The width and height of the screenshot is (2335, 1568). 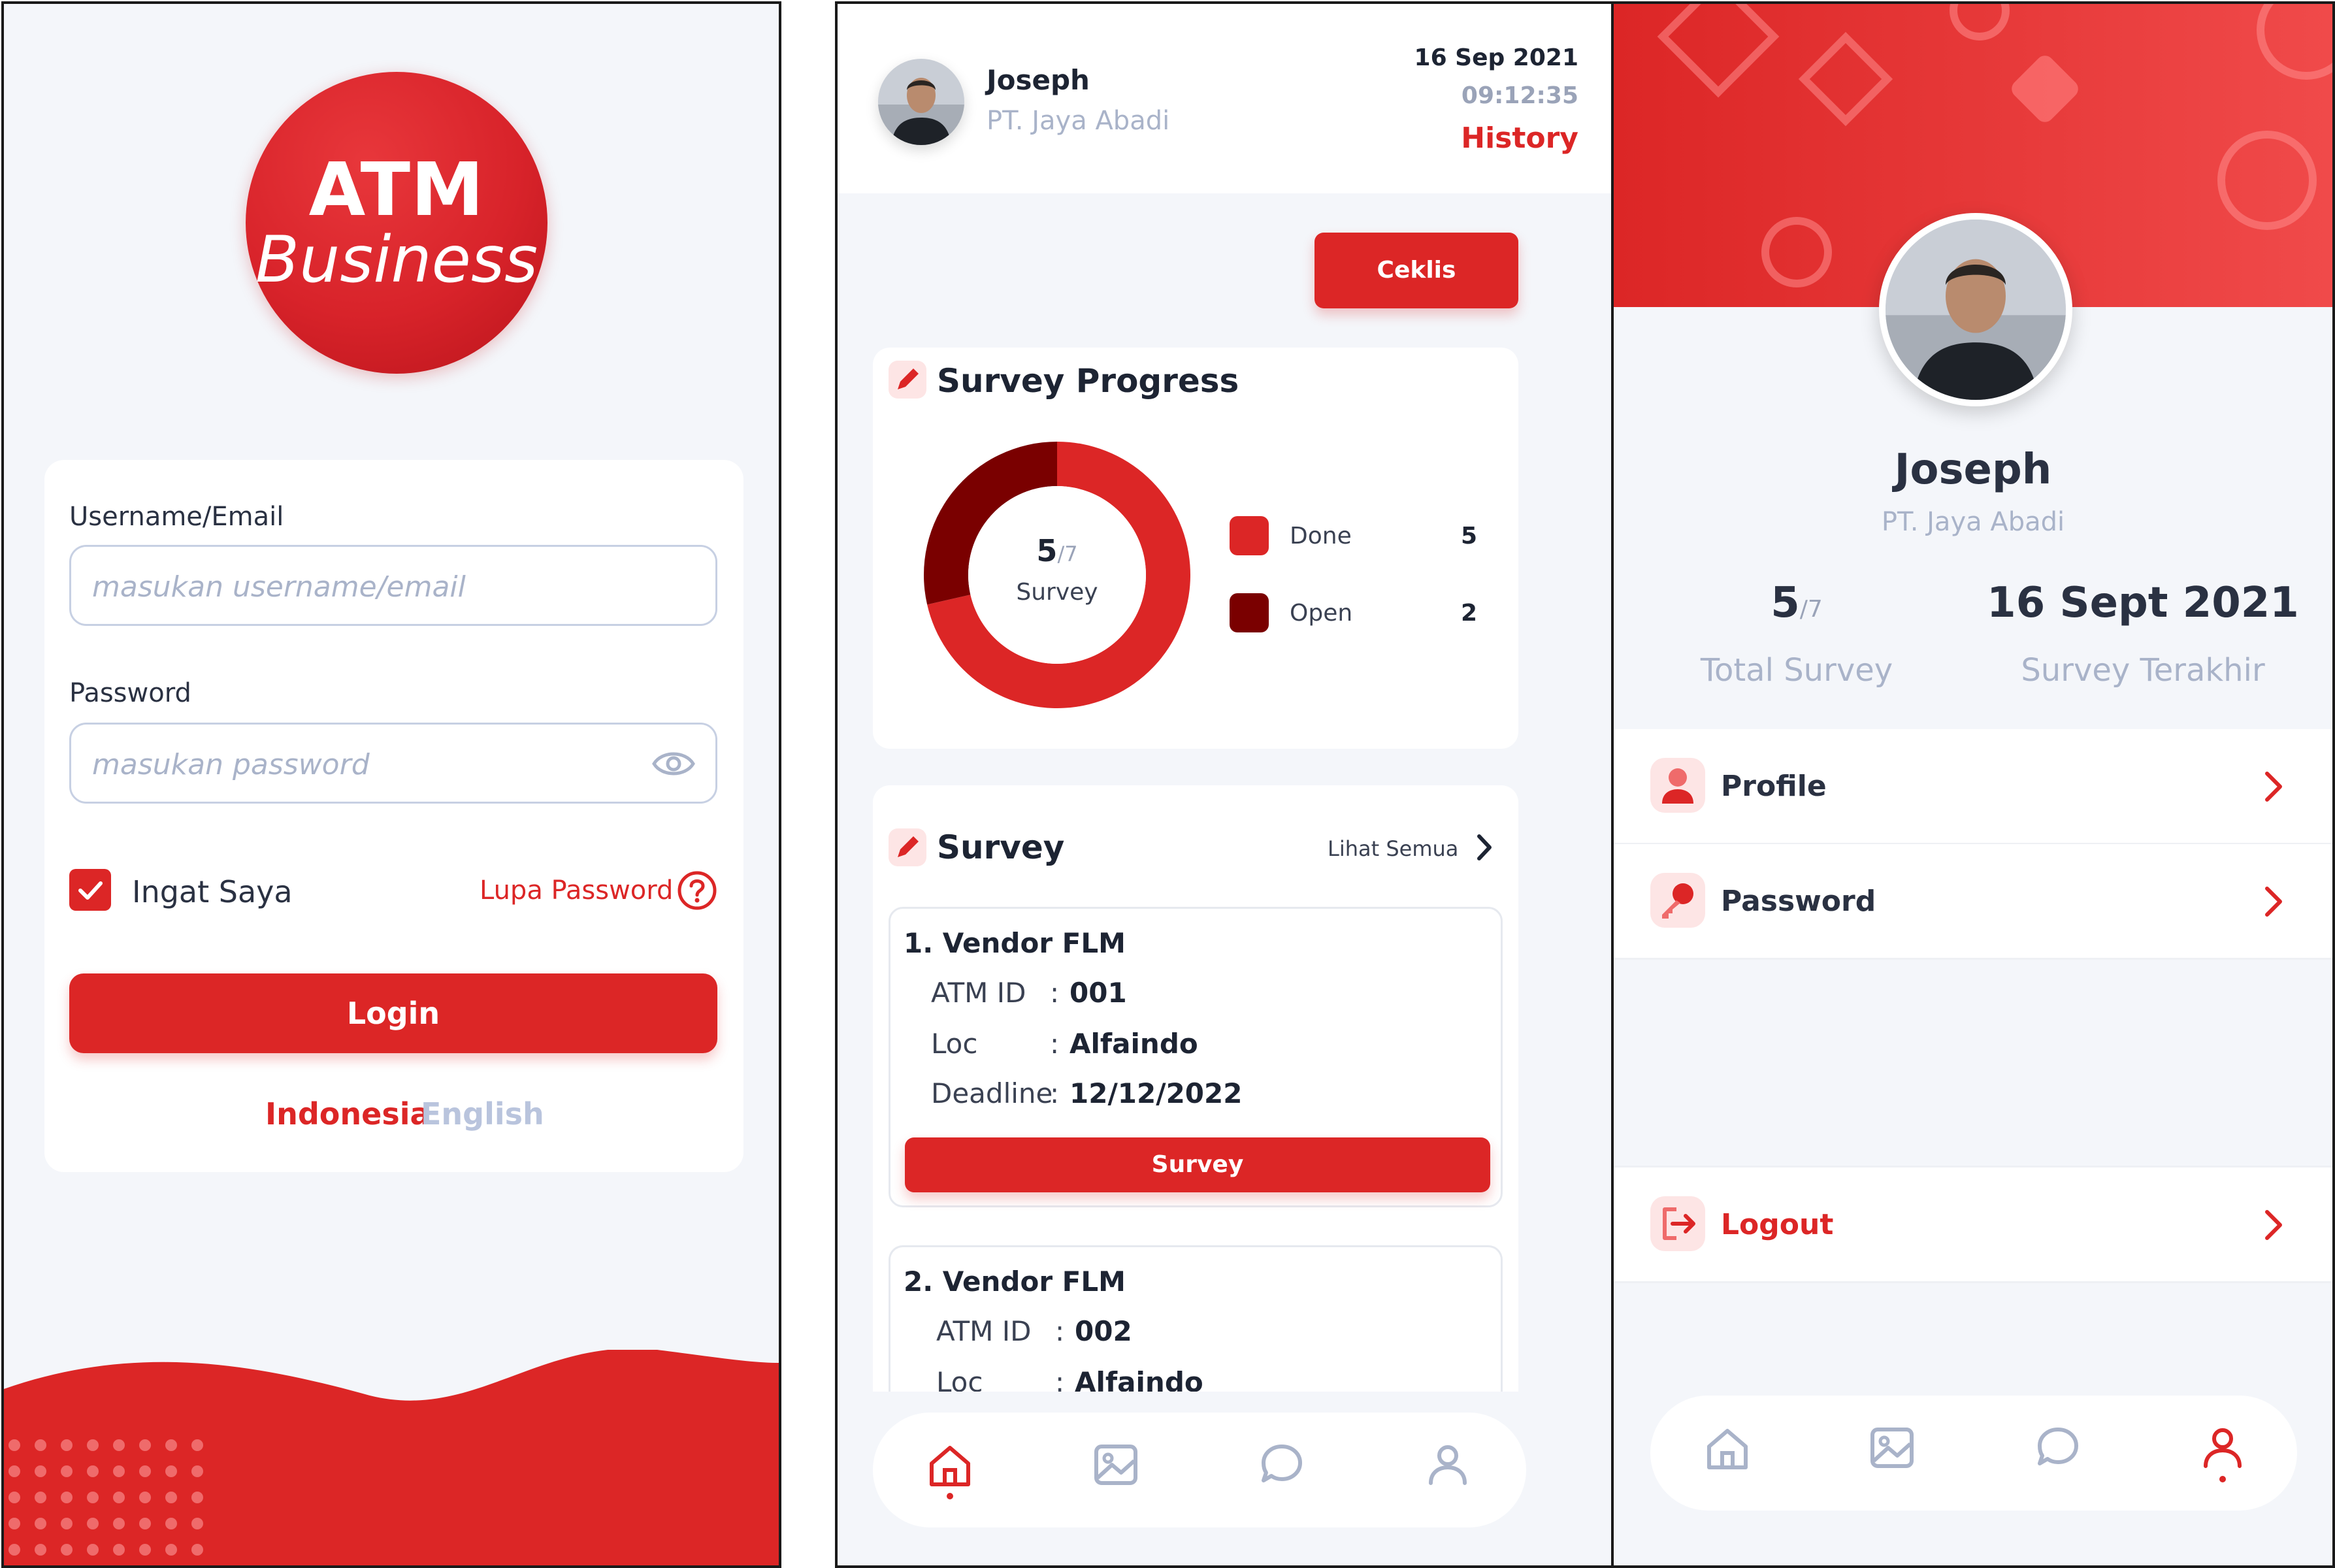 I want to click on person-icon, so click(x=1677, y=786).